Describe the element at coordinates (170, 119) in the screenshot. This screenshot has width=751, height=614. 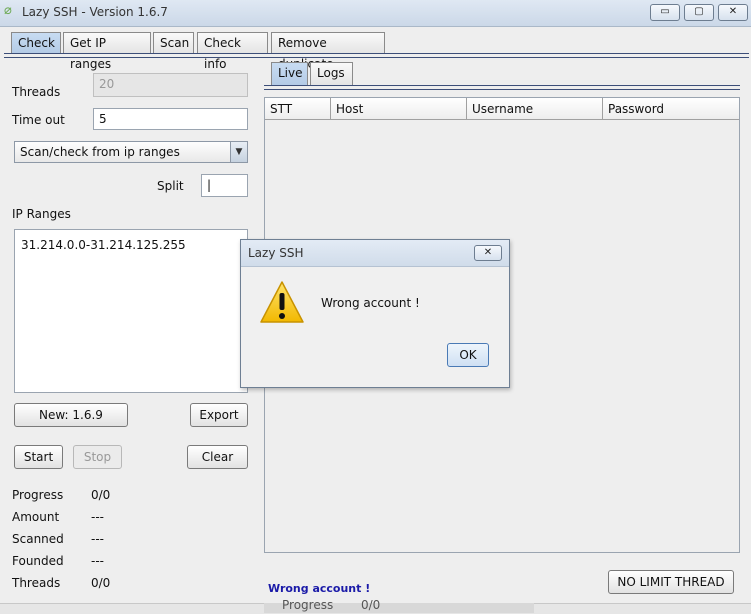
I see `timeout-input: 5` at that location.